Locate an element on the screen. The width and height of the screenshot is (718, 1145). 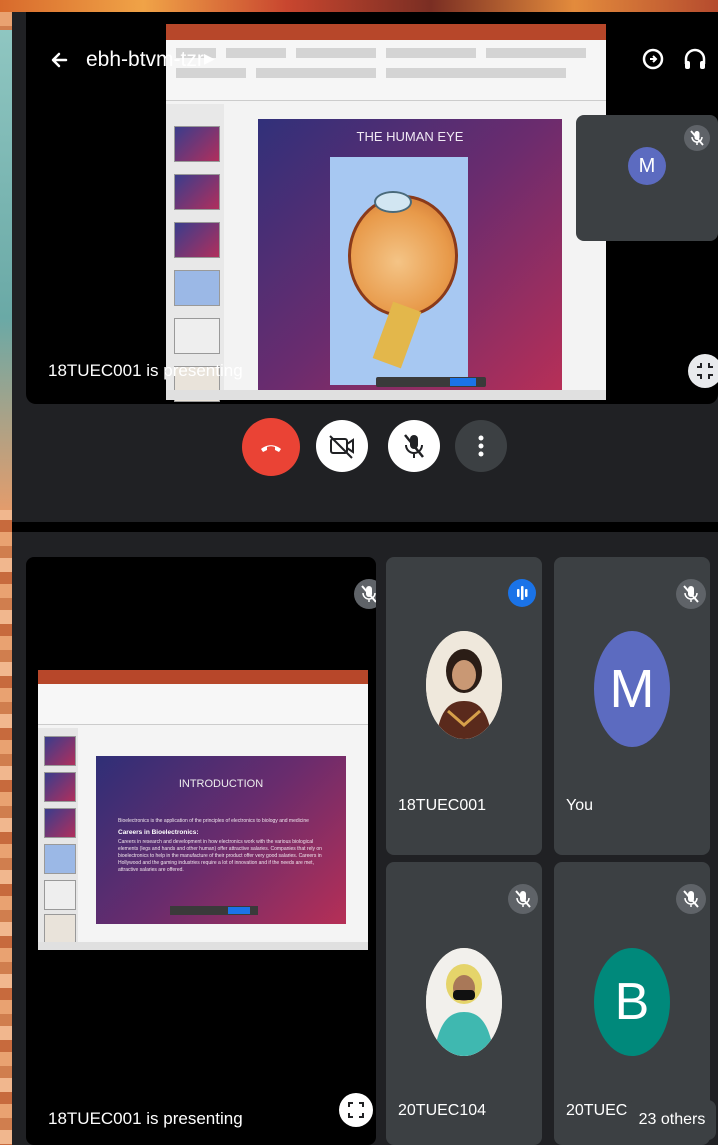
switch-camera-icon is located at coordinates (653, 59).